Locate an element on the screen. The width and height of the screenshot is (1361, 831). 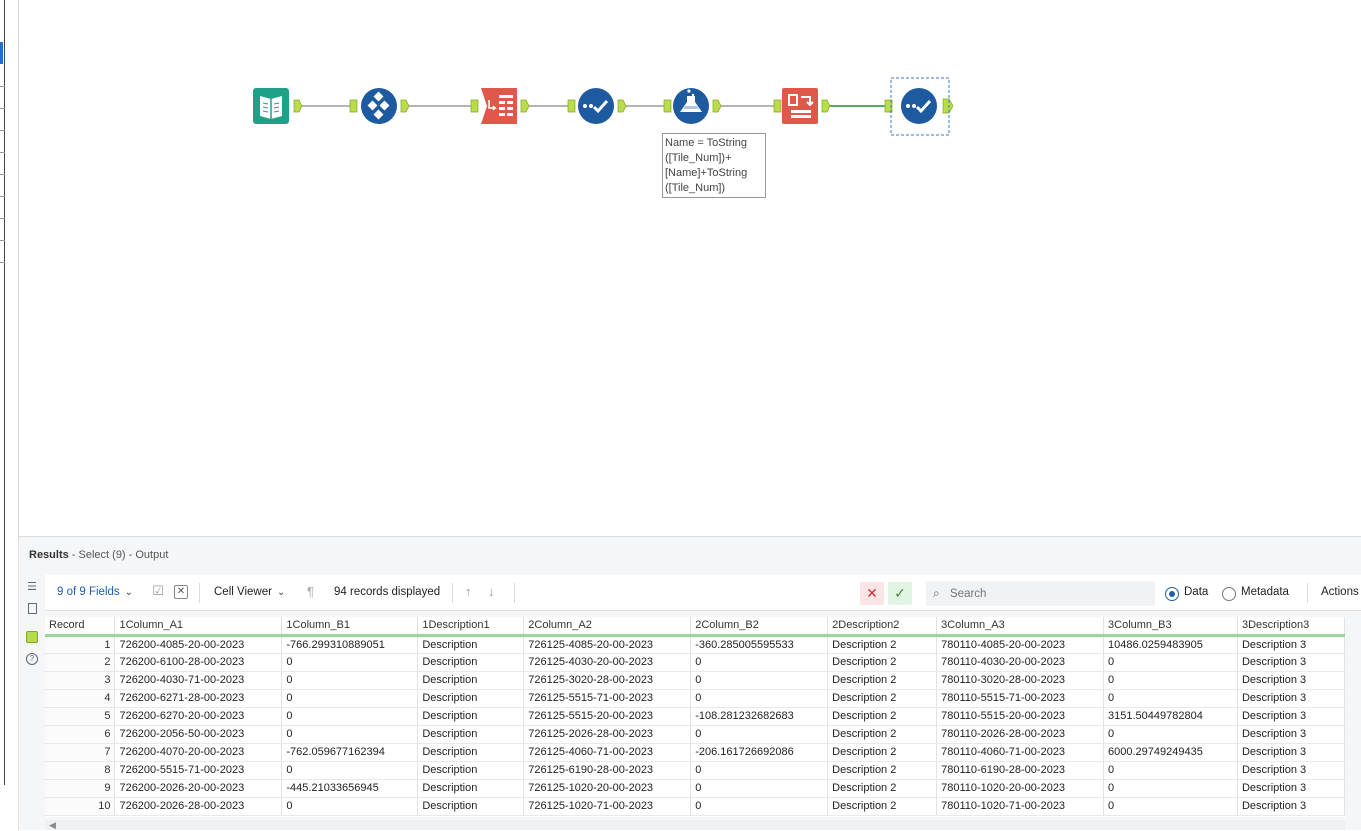
accept-button: ✓ is located at coordinates (900, 593).